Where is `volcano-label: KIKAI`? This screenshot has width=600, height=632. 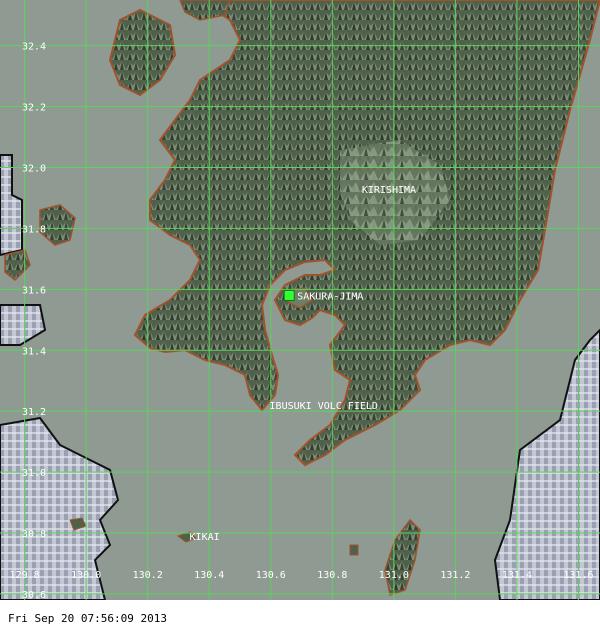 volcano-label: KIKAI is located at coordinates (205, 537).